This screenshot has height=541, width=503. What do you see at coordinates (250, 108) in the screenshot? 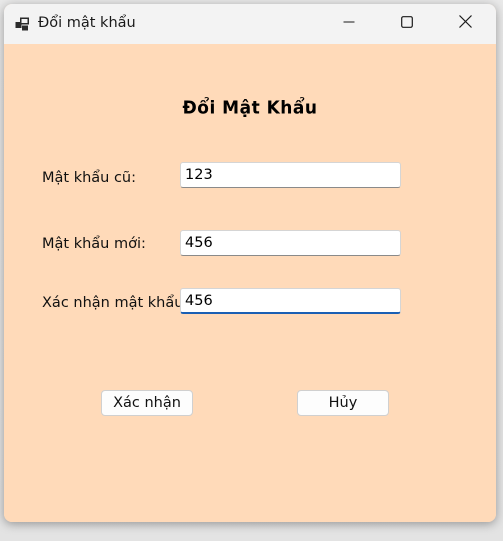
I see `page-title: Đổi Mật Khẩu` at bounding box center [250, 108].